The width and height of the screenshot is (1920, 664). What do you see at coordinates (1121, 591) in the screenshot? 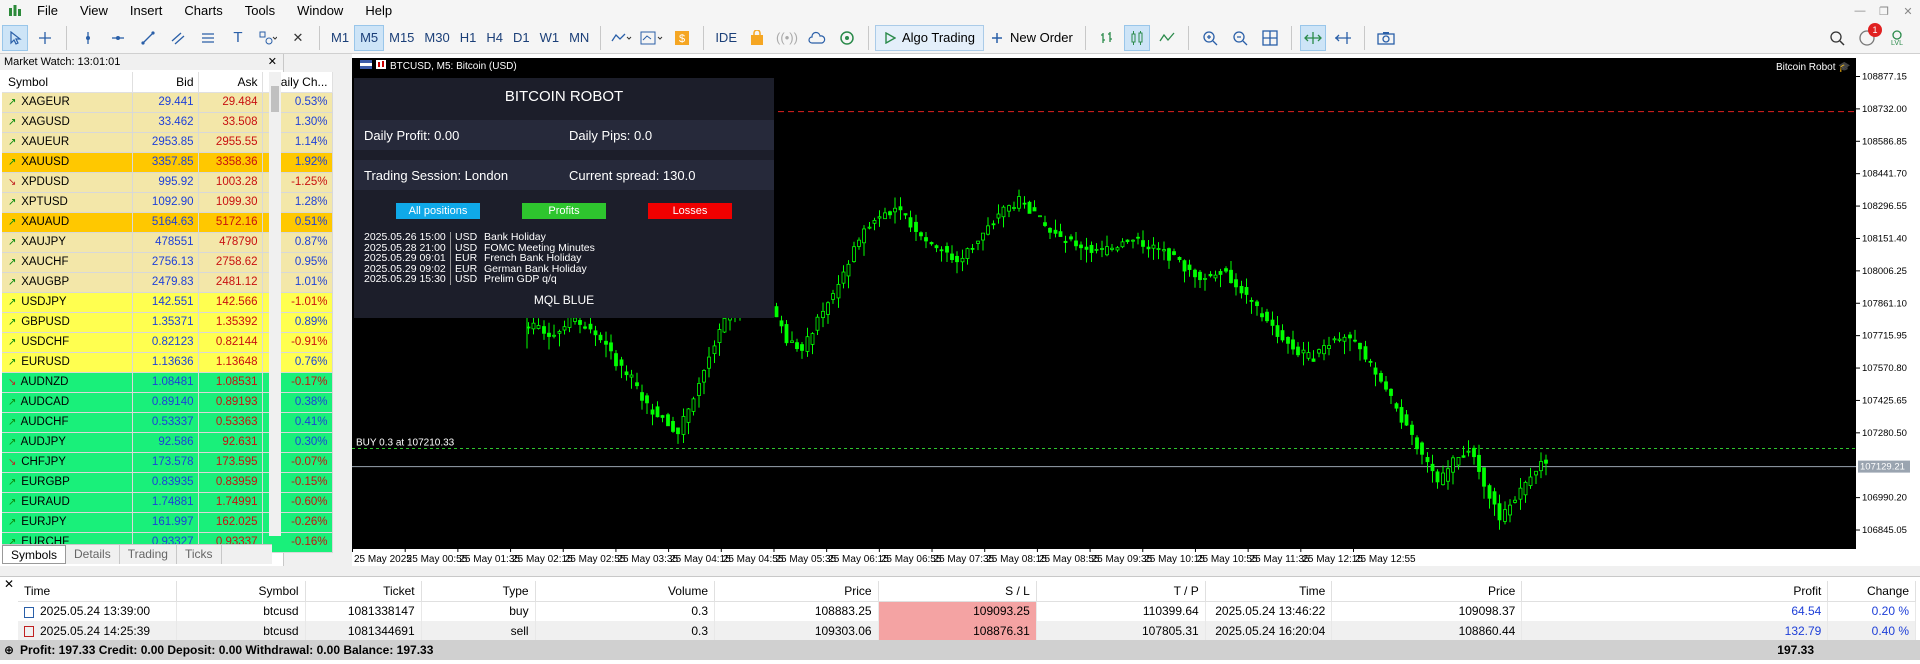
I see `column-header: T / P` at bounding box center [1121, 591].